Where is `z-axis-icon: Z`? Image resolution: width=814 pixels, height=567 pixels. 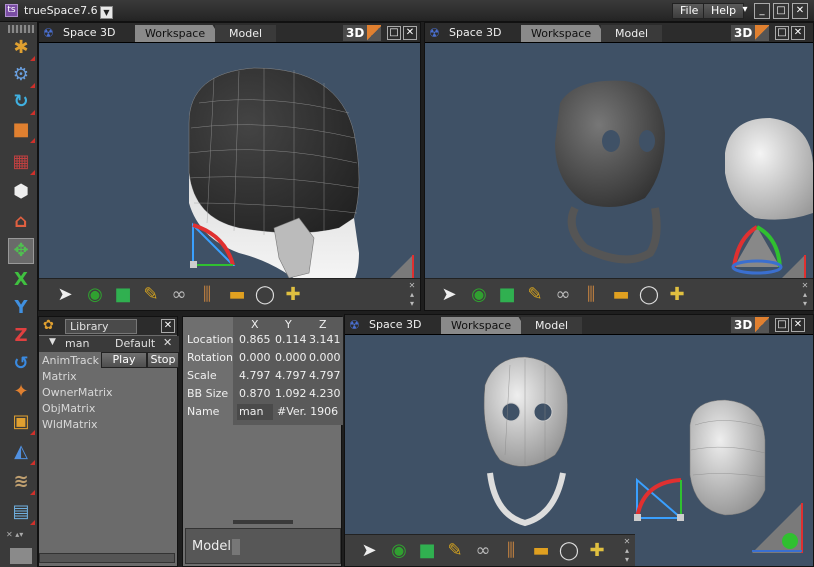
z-axis-icon: Z is located at coordinates (21, 336).